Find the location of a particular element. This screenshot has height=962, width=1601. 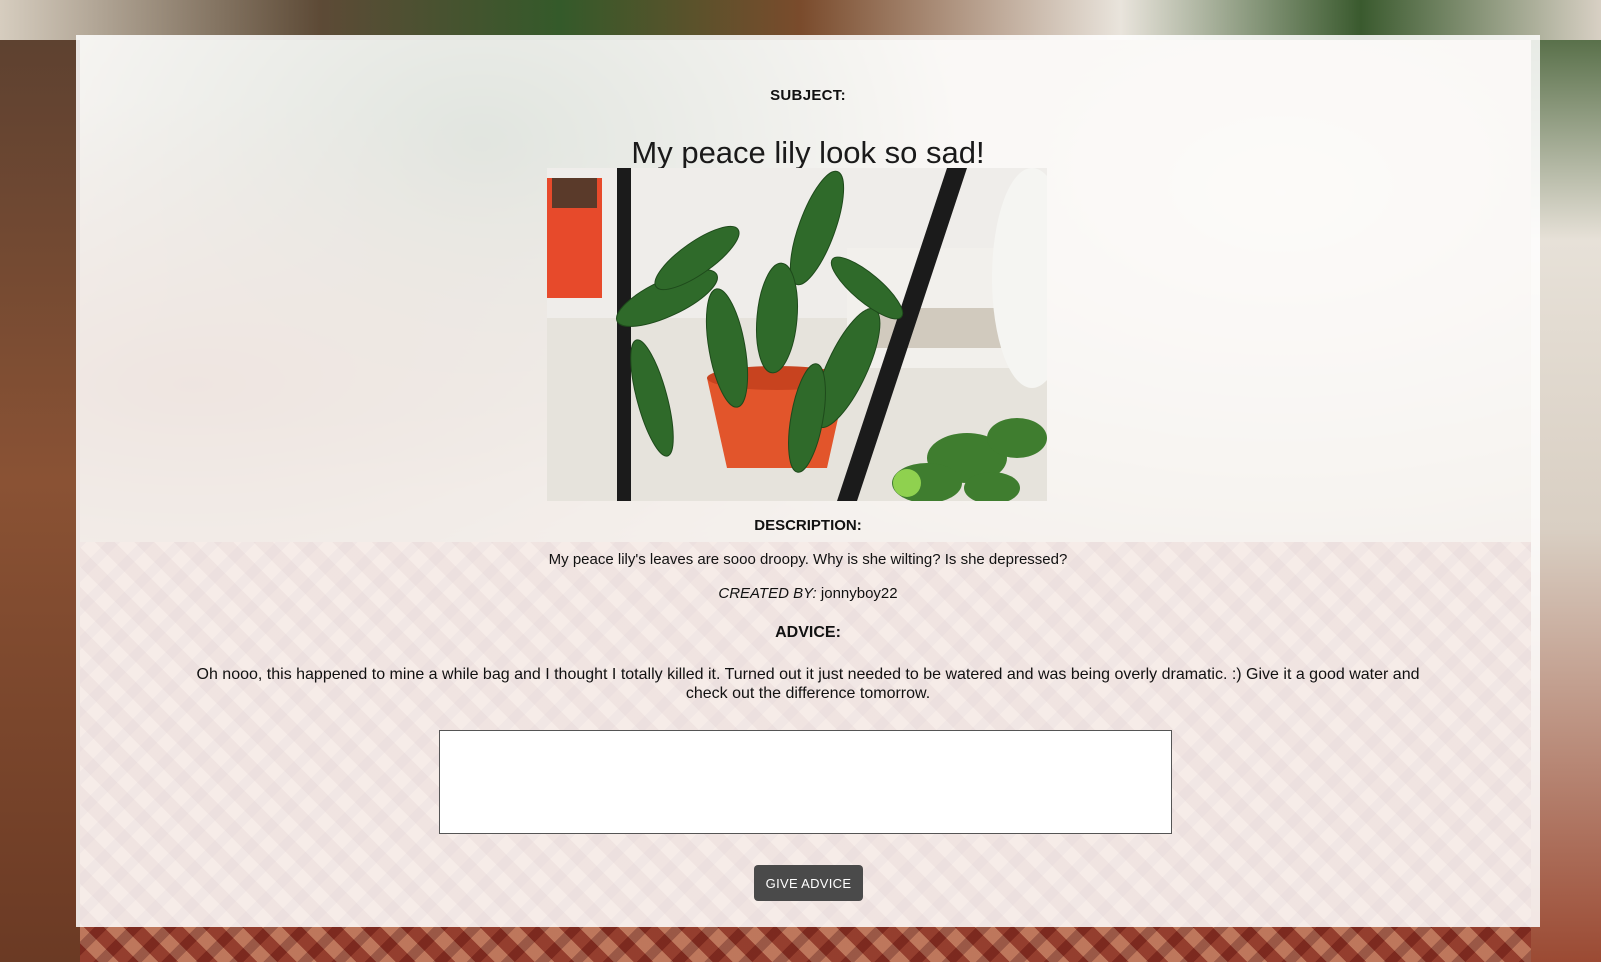

plant-photo-illustration is located at coordinates (797, 334).